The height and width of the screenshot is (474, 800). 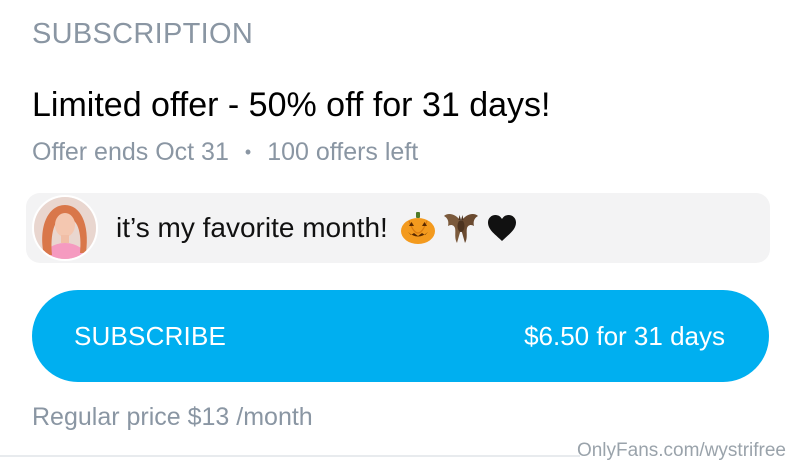 I want to click on section-header: SUBSCRIPTION, so click(x=143, y=34).